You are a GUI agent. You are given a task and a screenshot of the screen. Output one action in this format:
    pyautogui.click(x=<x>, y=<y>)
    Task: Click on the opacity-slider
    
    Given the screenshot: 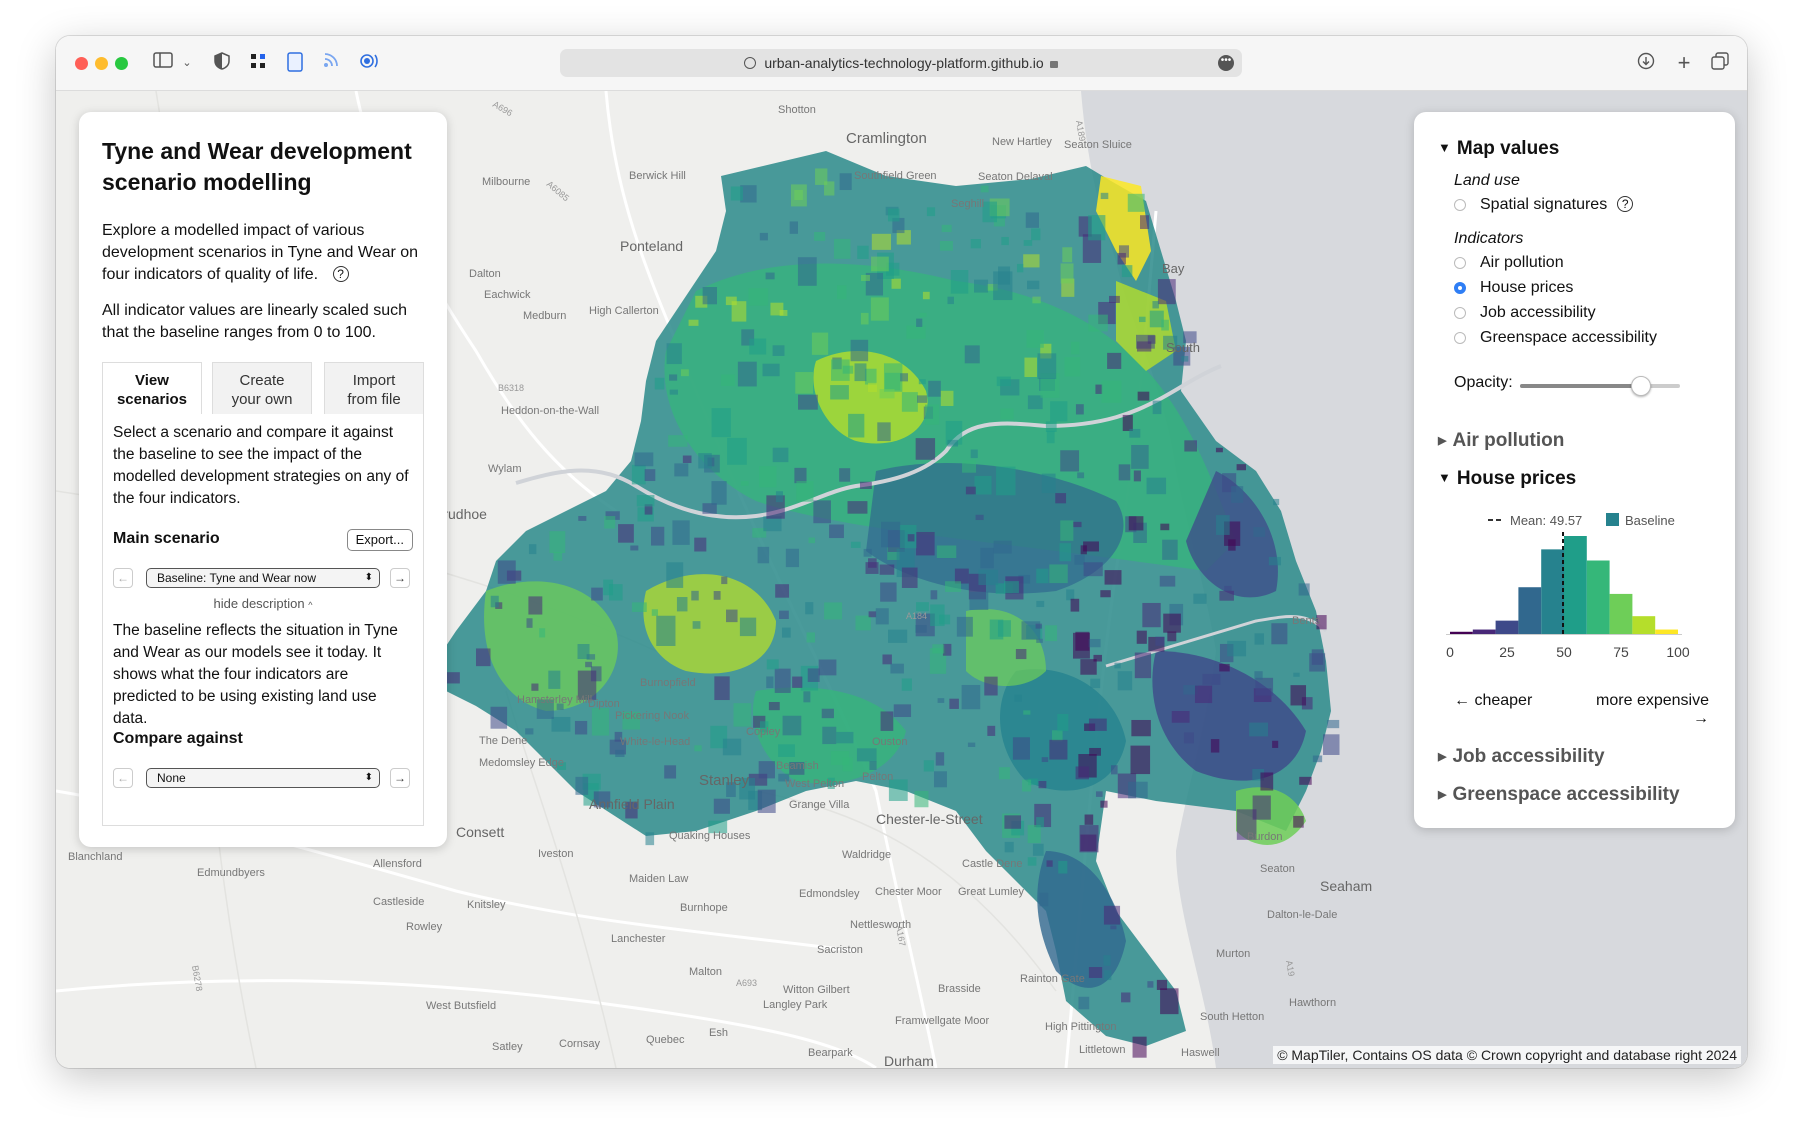 What is the action you would take?
    pyautogui.click(x=1600, y=386)
    